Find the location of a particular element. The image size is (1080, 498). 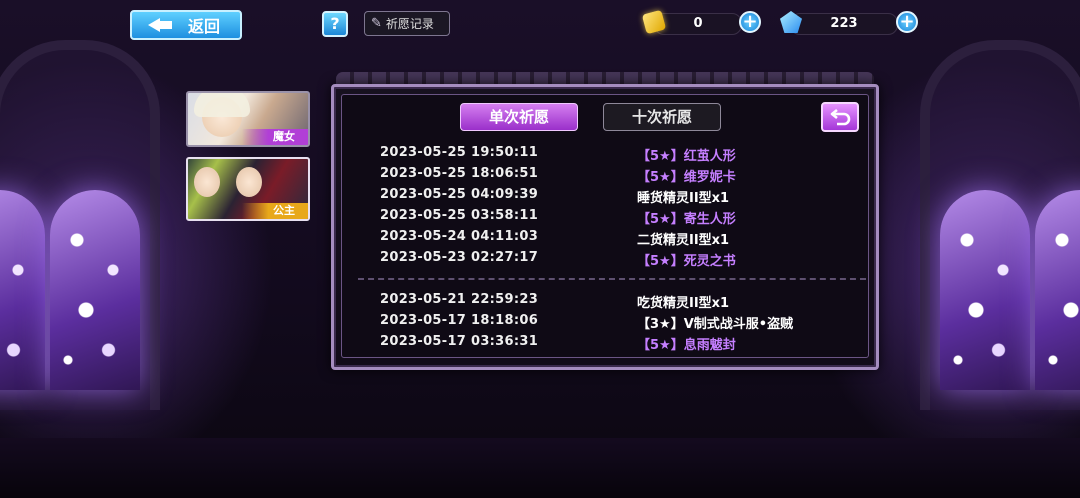

record-row: 2023-05-25 03:58:11 【5★】寄生人形 is located at coordinates (610, 218).